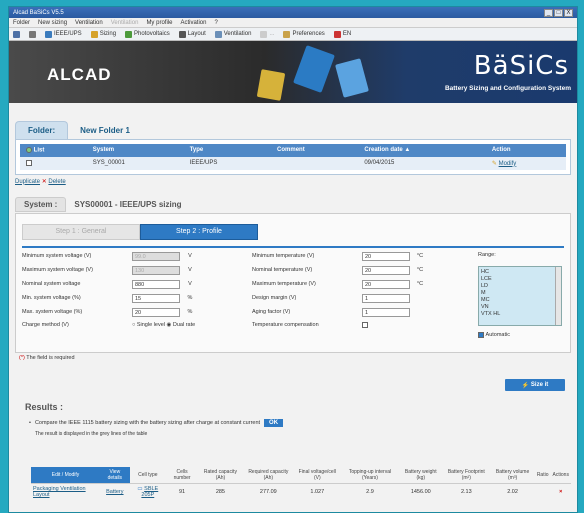 The image size is (584, 513). What do you see at coordinates (347, 34) in the screenshot?
I see `toolbar-lang-label: EN` at bounding box center [347, 34].